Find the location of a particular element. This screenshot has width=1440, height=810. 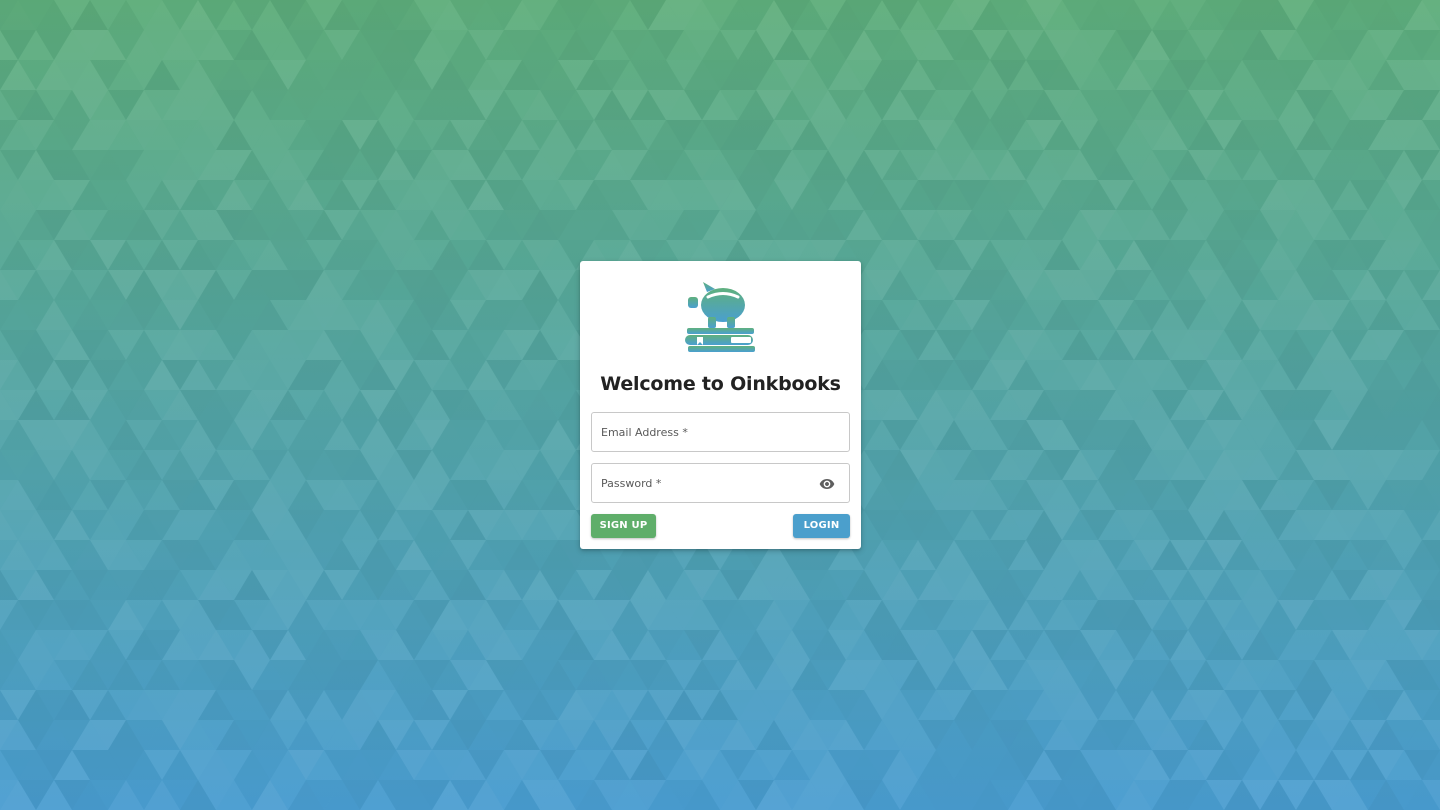

password-input is located at coordinates (720, 483).